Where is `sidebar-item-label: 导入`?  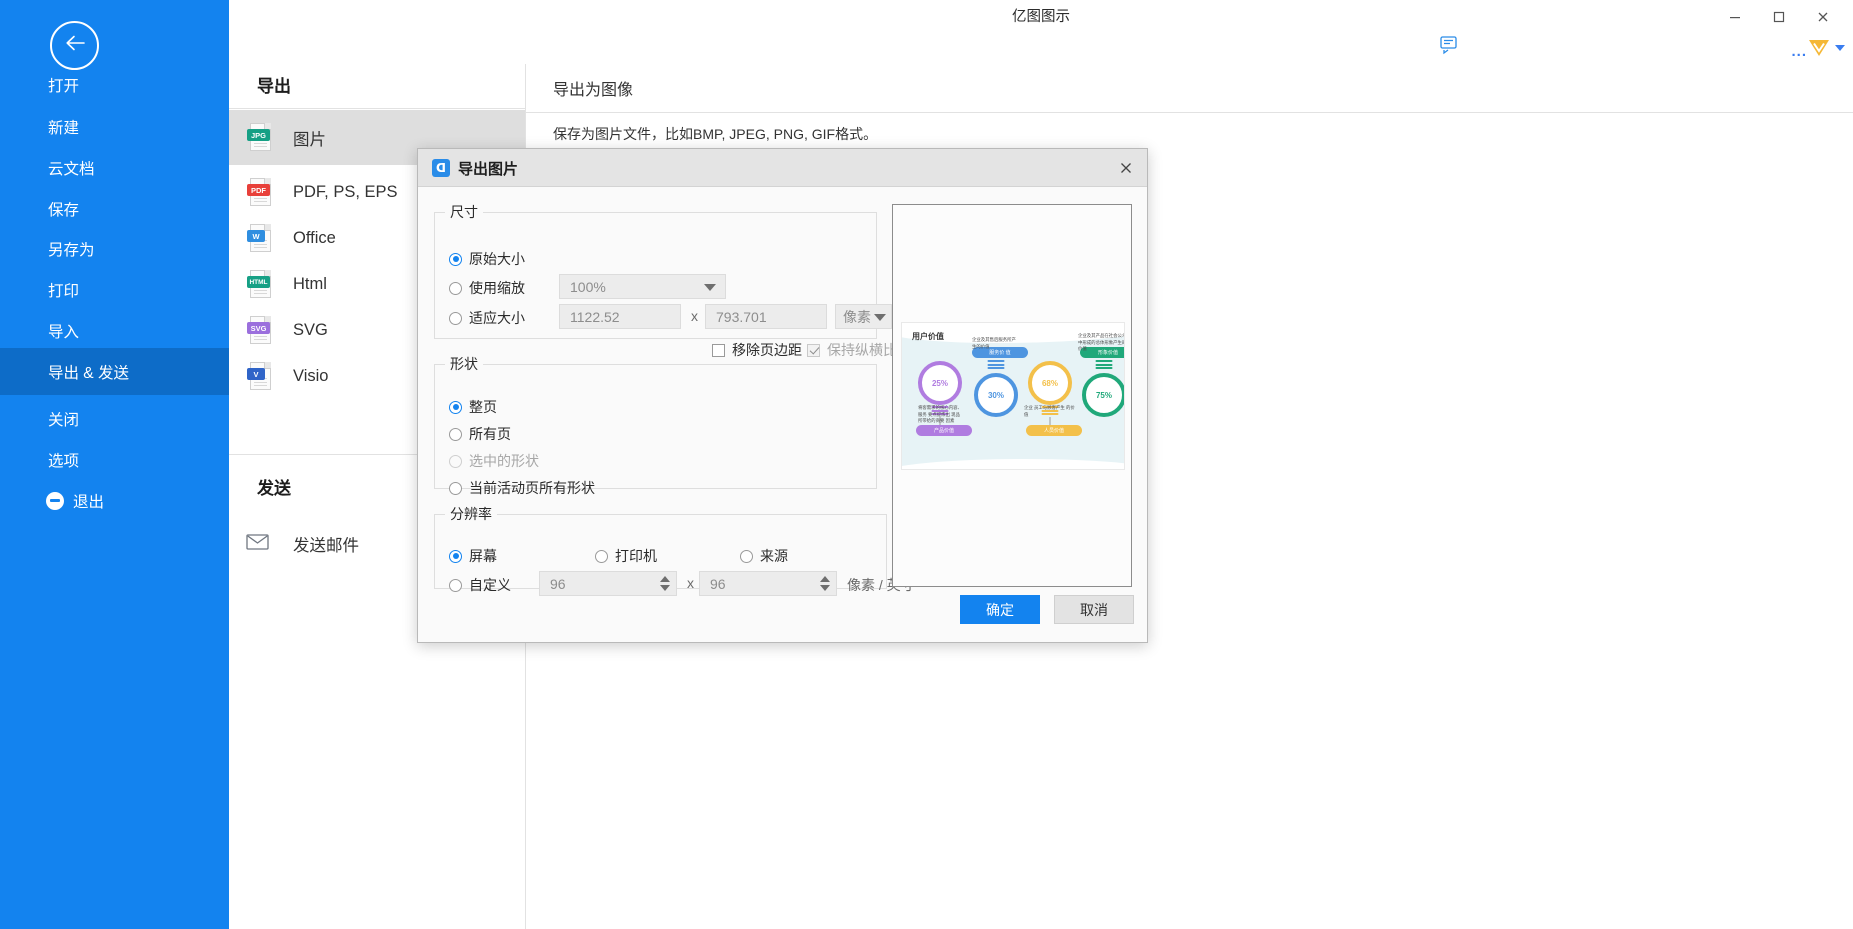 sidebar-item-label: 导入 is located at coordinates (64, 332).